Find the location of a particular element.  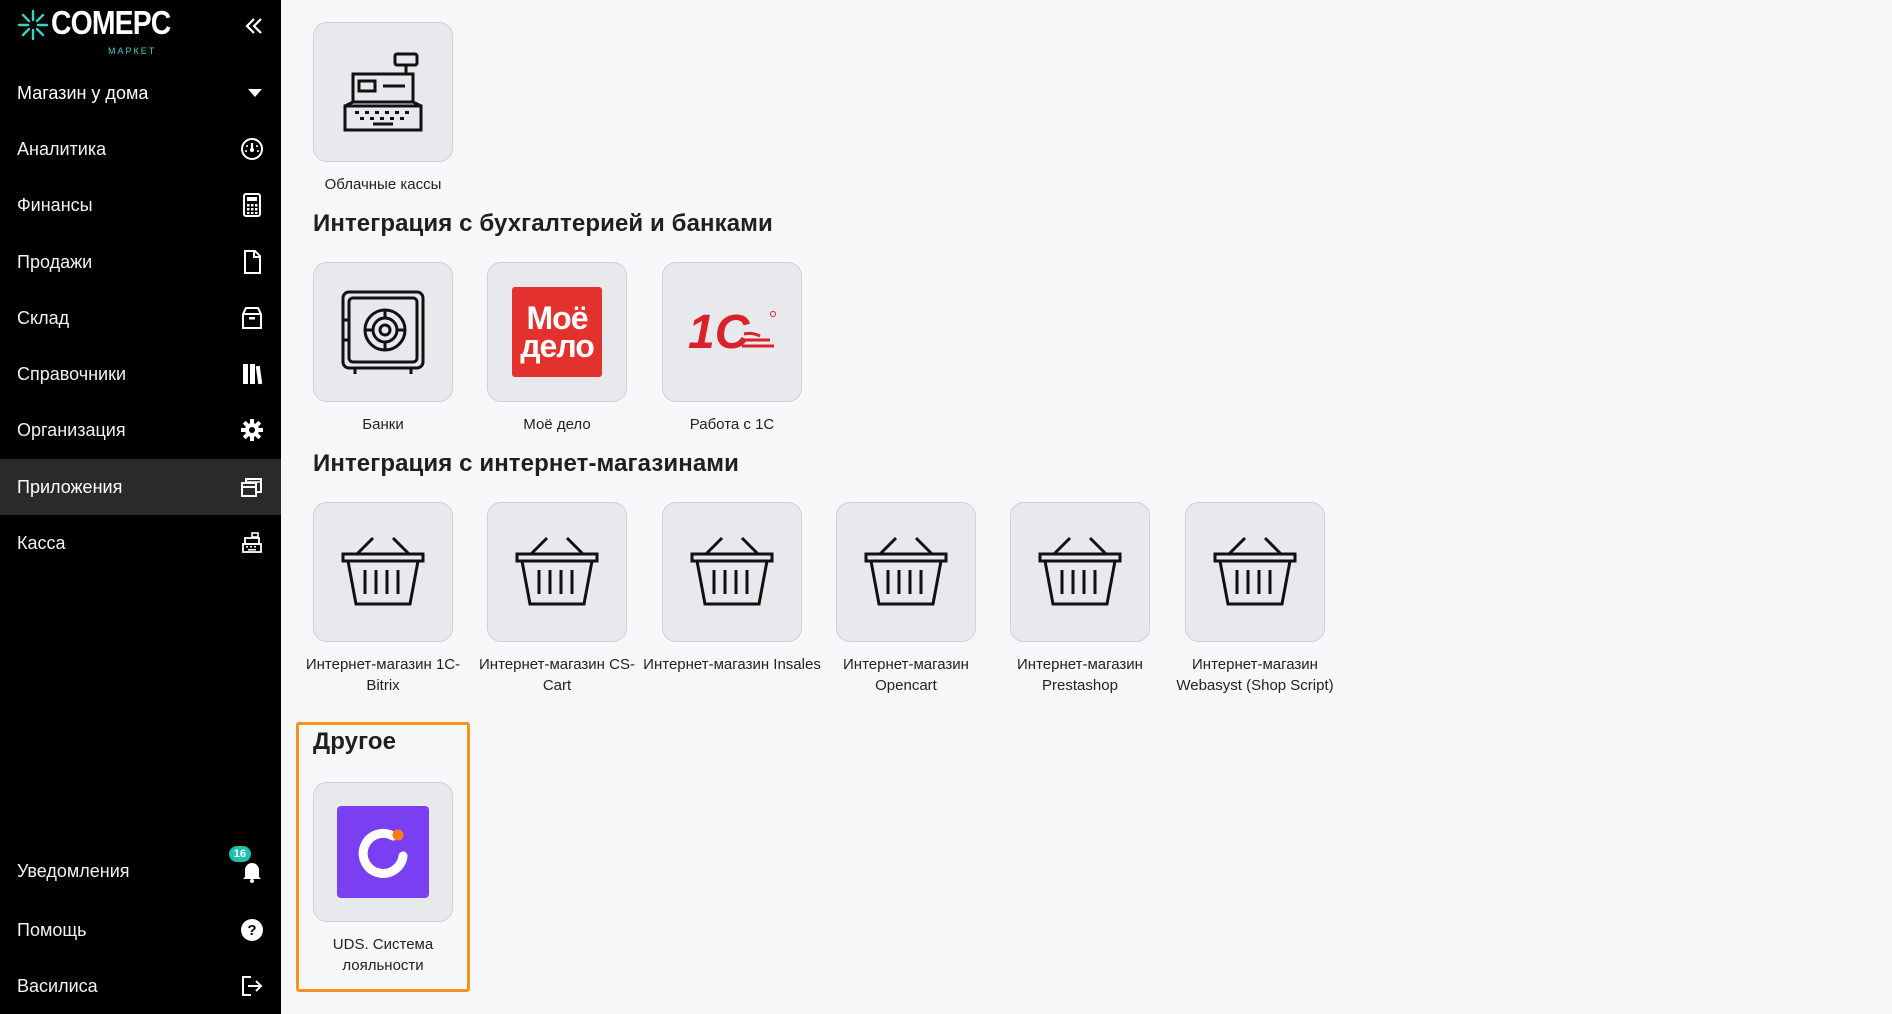

caret-down-icon is located at coordinates (255, 93).